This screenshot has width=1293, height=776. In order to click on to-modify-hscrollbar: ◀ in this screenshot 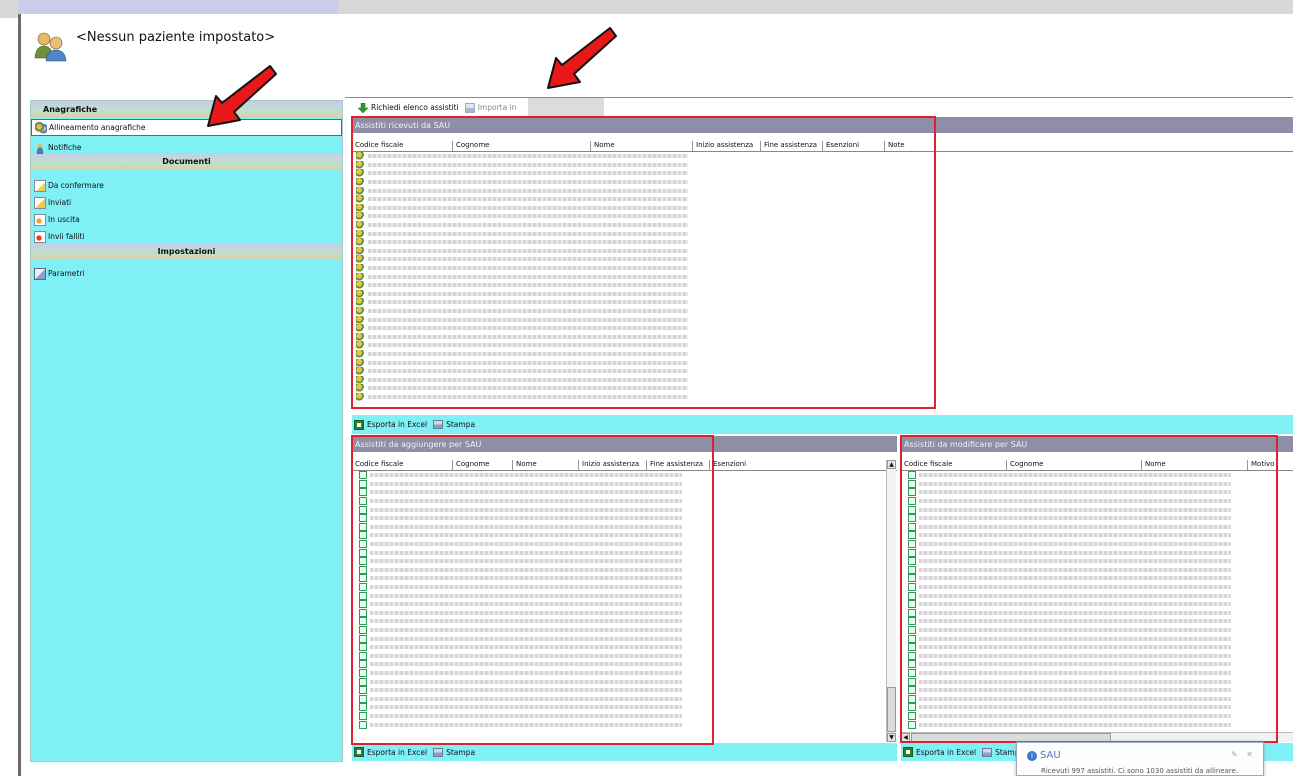, I will do `click(1097, 737)`.